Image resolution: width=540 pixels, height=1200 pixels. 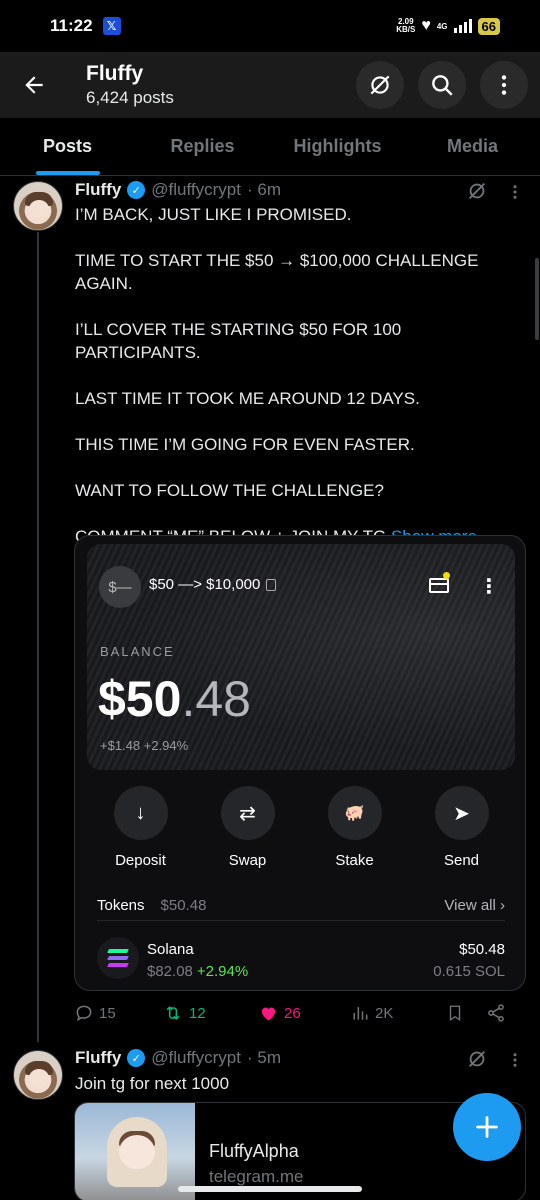 I want to click on like-button: 26, so click(x=304, y=1013).